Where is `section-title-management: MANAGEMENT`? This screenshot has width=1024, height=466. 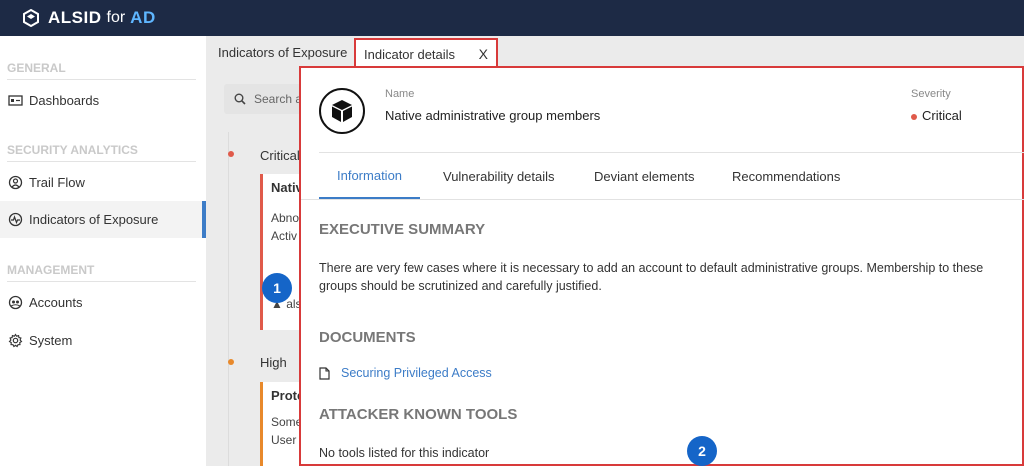
section-title-management: MANAGEMENT is located at coordinates (51, 270).